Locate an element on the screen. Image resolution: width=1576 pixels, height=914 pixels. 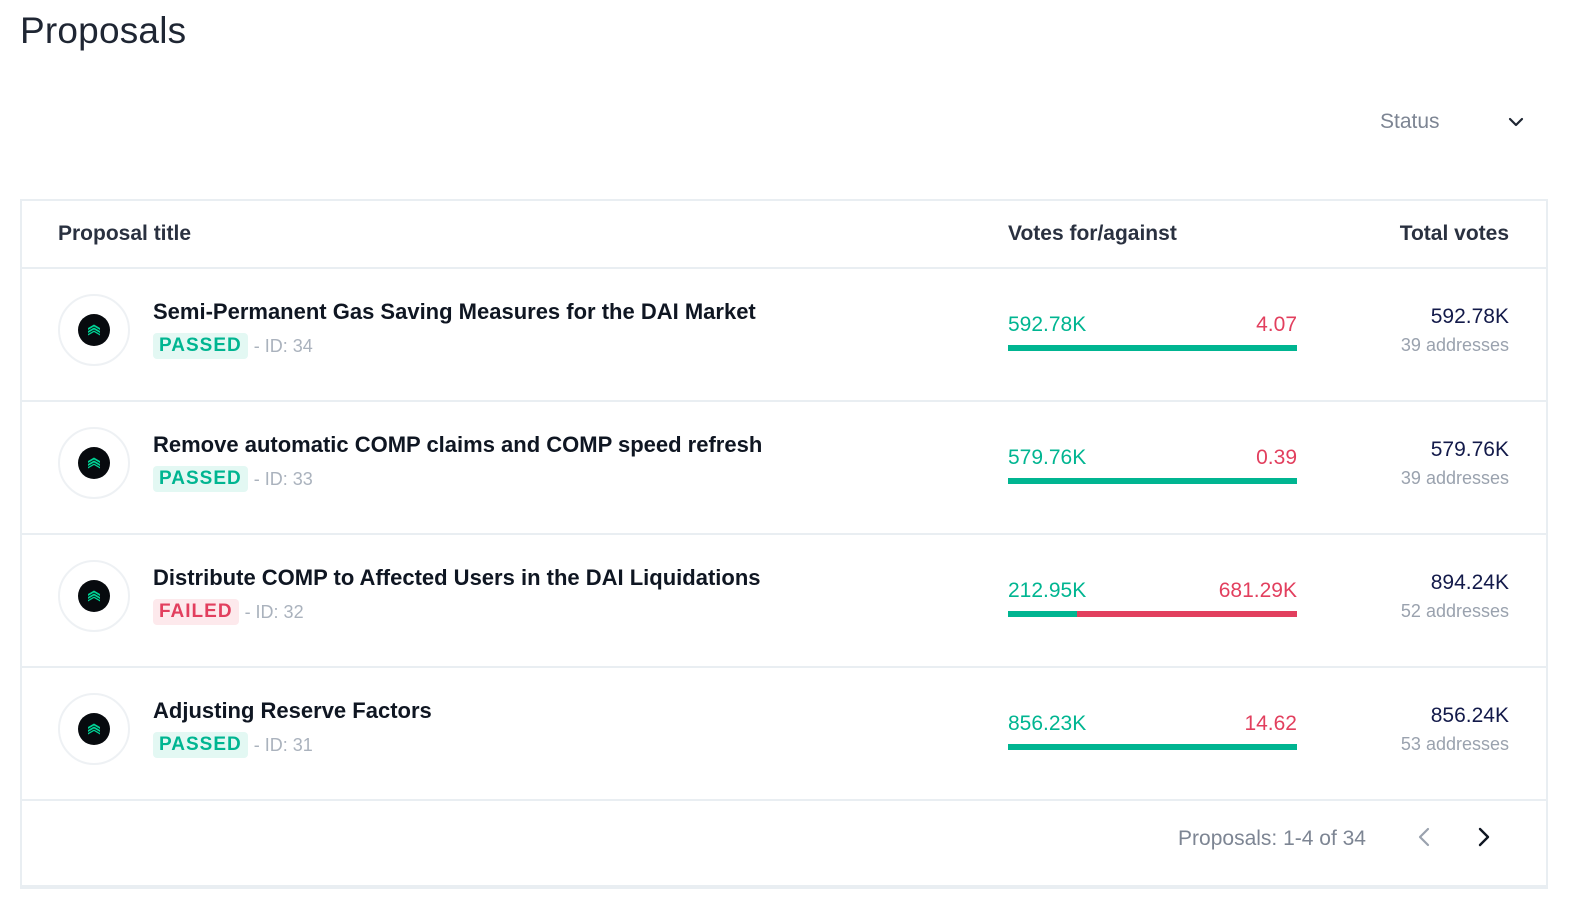
proposal-id: - ID: 31 is located at coordinates (283, 744).